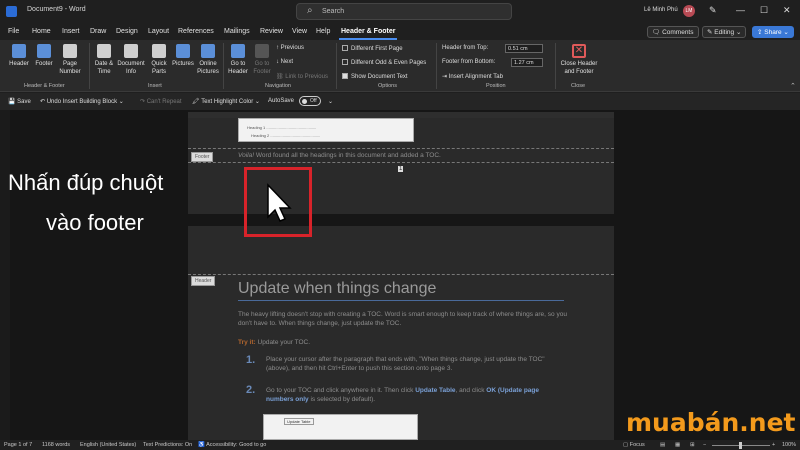  I want to click on pictures-button: Pictures, so click(183, 56).